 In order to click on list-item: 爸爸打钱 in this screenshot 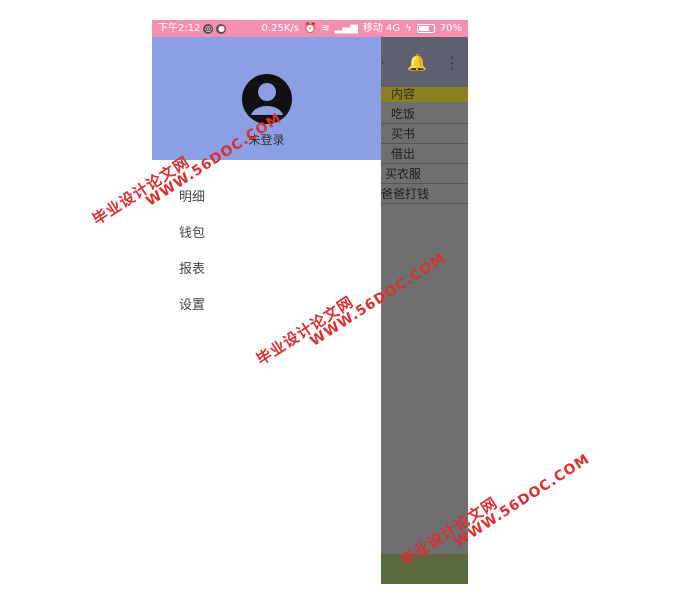, I will do `click(424, 194)`.